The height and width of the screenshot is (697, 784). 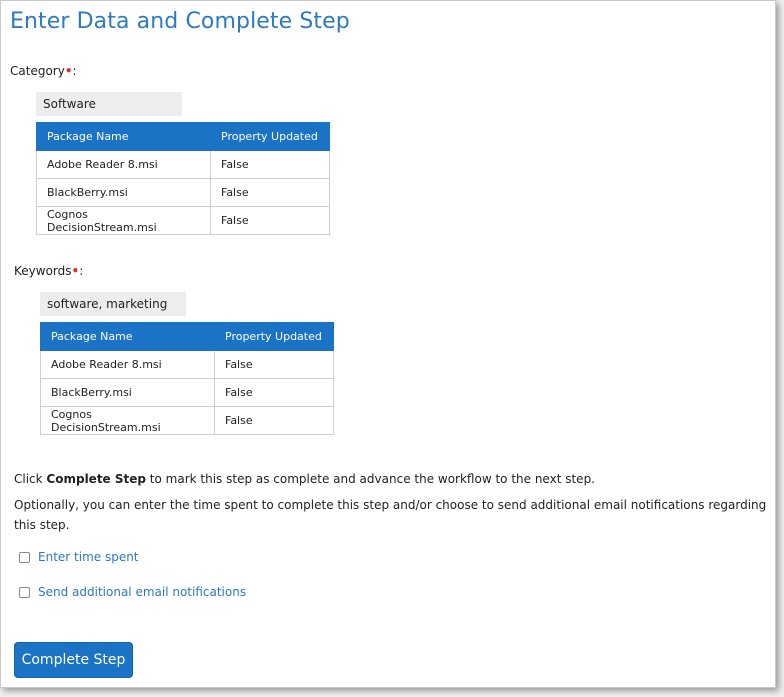 What do you see at coordinates (30, 479) in the screenshot?
I see `instruction-prefix: Click` at bounding box center [30, 479].